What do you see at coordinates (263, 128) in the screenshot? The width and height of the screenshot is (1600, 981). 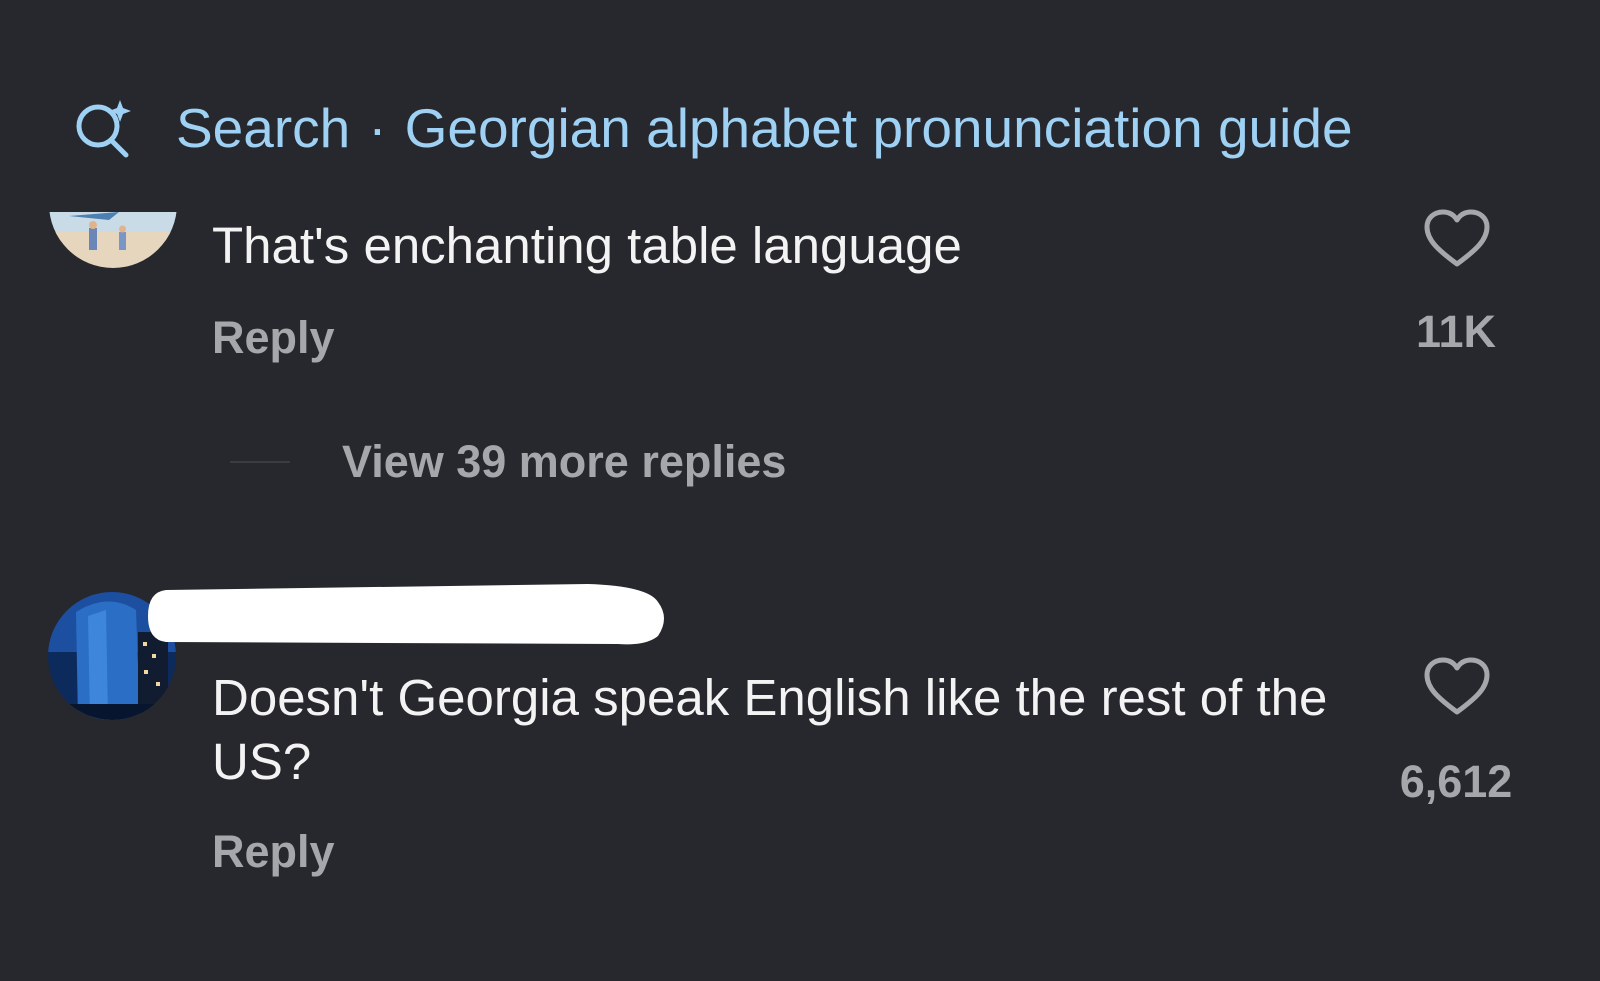 I see `search-label: Search` at bounding box center [263, 128].